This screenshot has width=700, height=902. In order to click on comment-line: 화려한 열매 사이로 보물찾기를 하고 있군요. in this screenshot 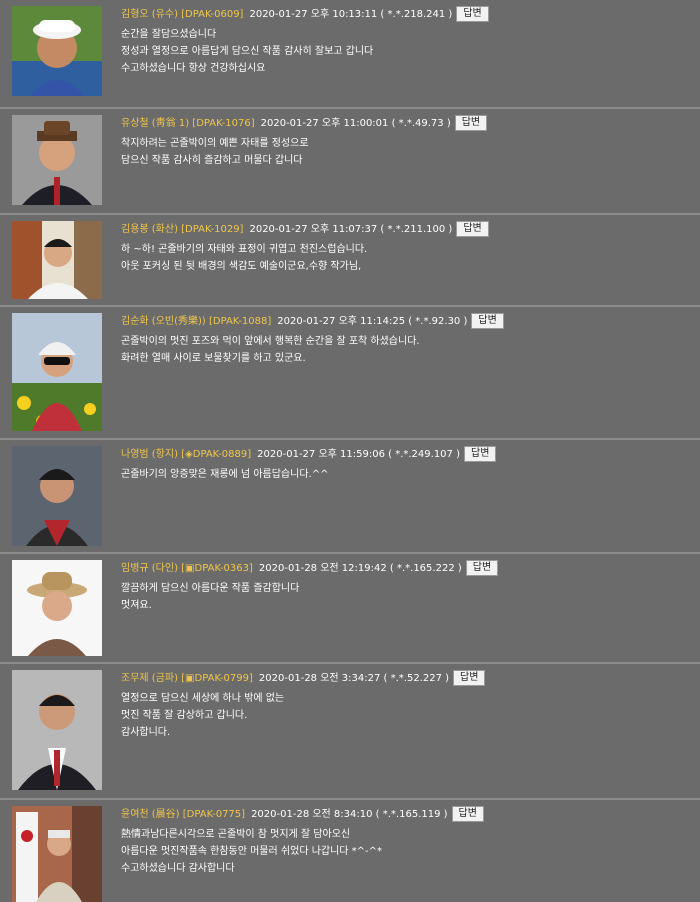, I will do `click(213, 358)`.